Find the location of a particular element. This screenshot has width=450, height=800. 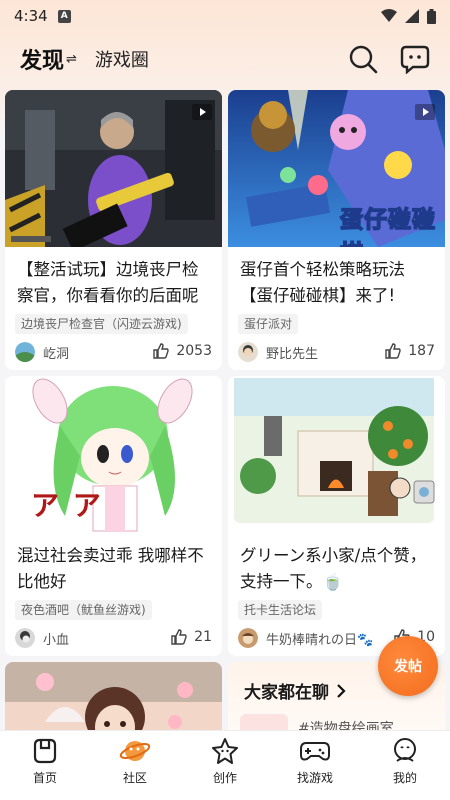

create-post-button: 发帖 is located at coordinates (408, 666).